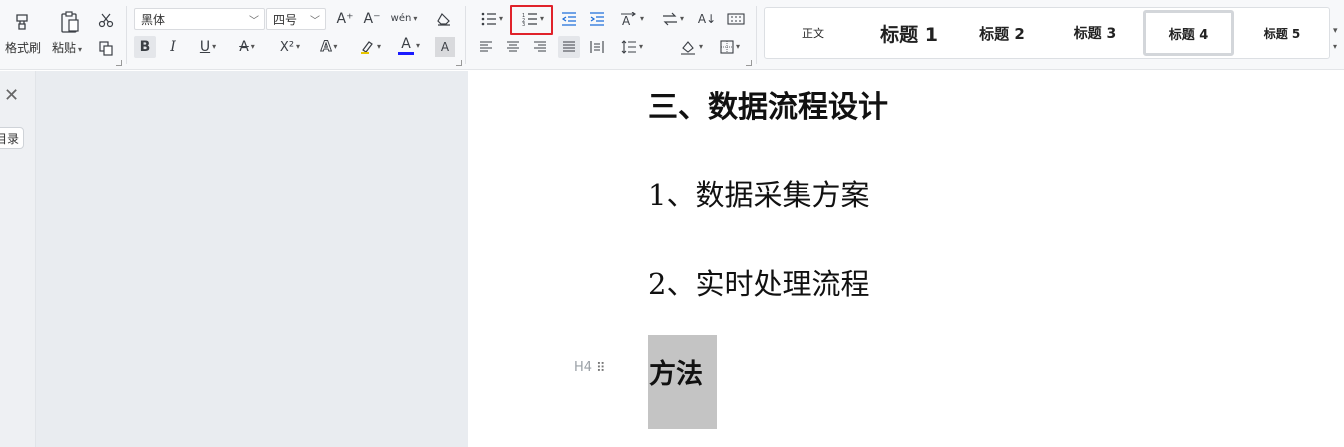 This screenshot has width=1344, height=447. I want to click on font-size-select: 四号 ﹀, so click(296, 19).